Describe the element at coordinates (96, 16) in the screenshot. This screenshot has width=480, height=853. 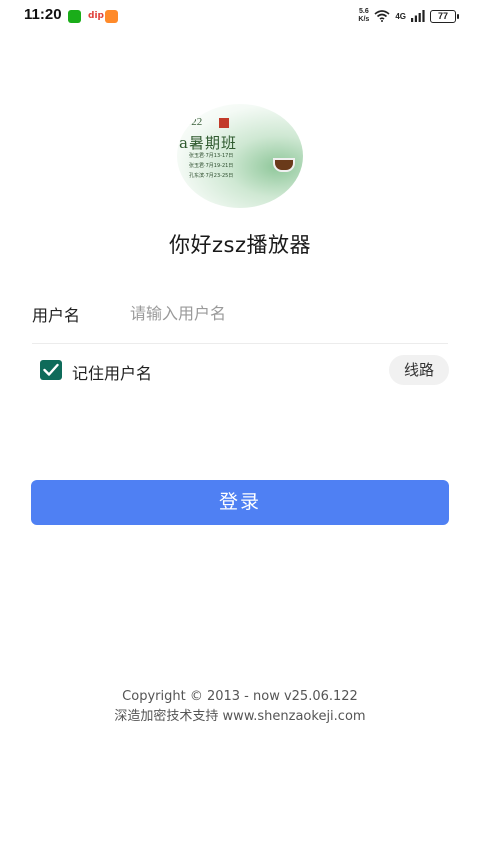
I see `douyin-notification-icon: dip` at that location.